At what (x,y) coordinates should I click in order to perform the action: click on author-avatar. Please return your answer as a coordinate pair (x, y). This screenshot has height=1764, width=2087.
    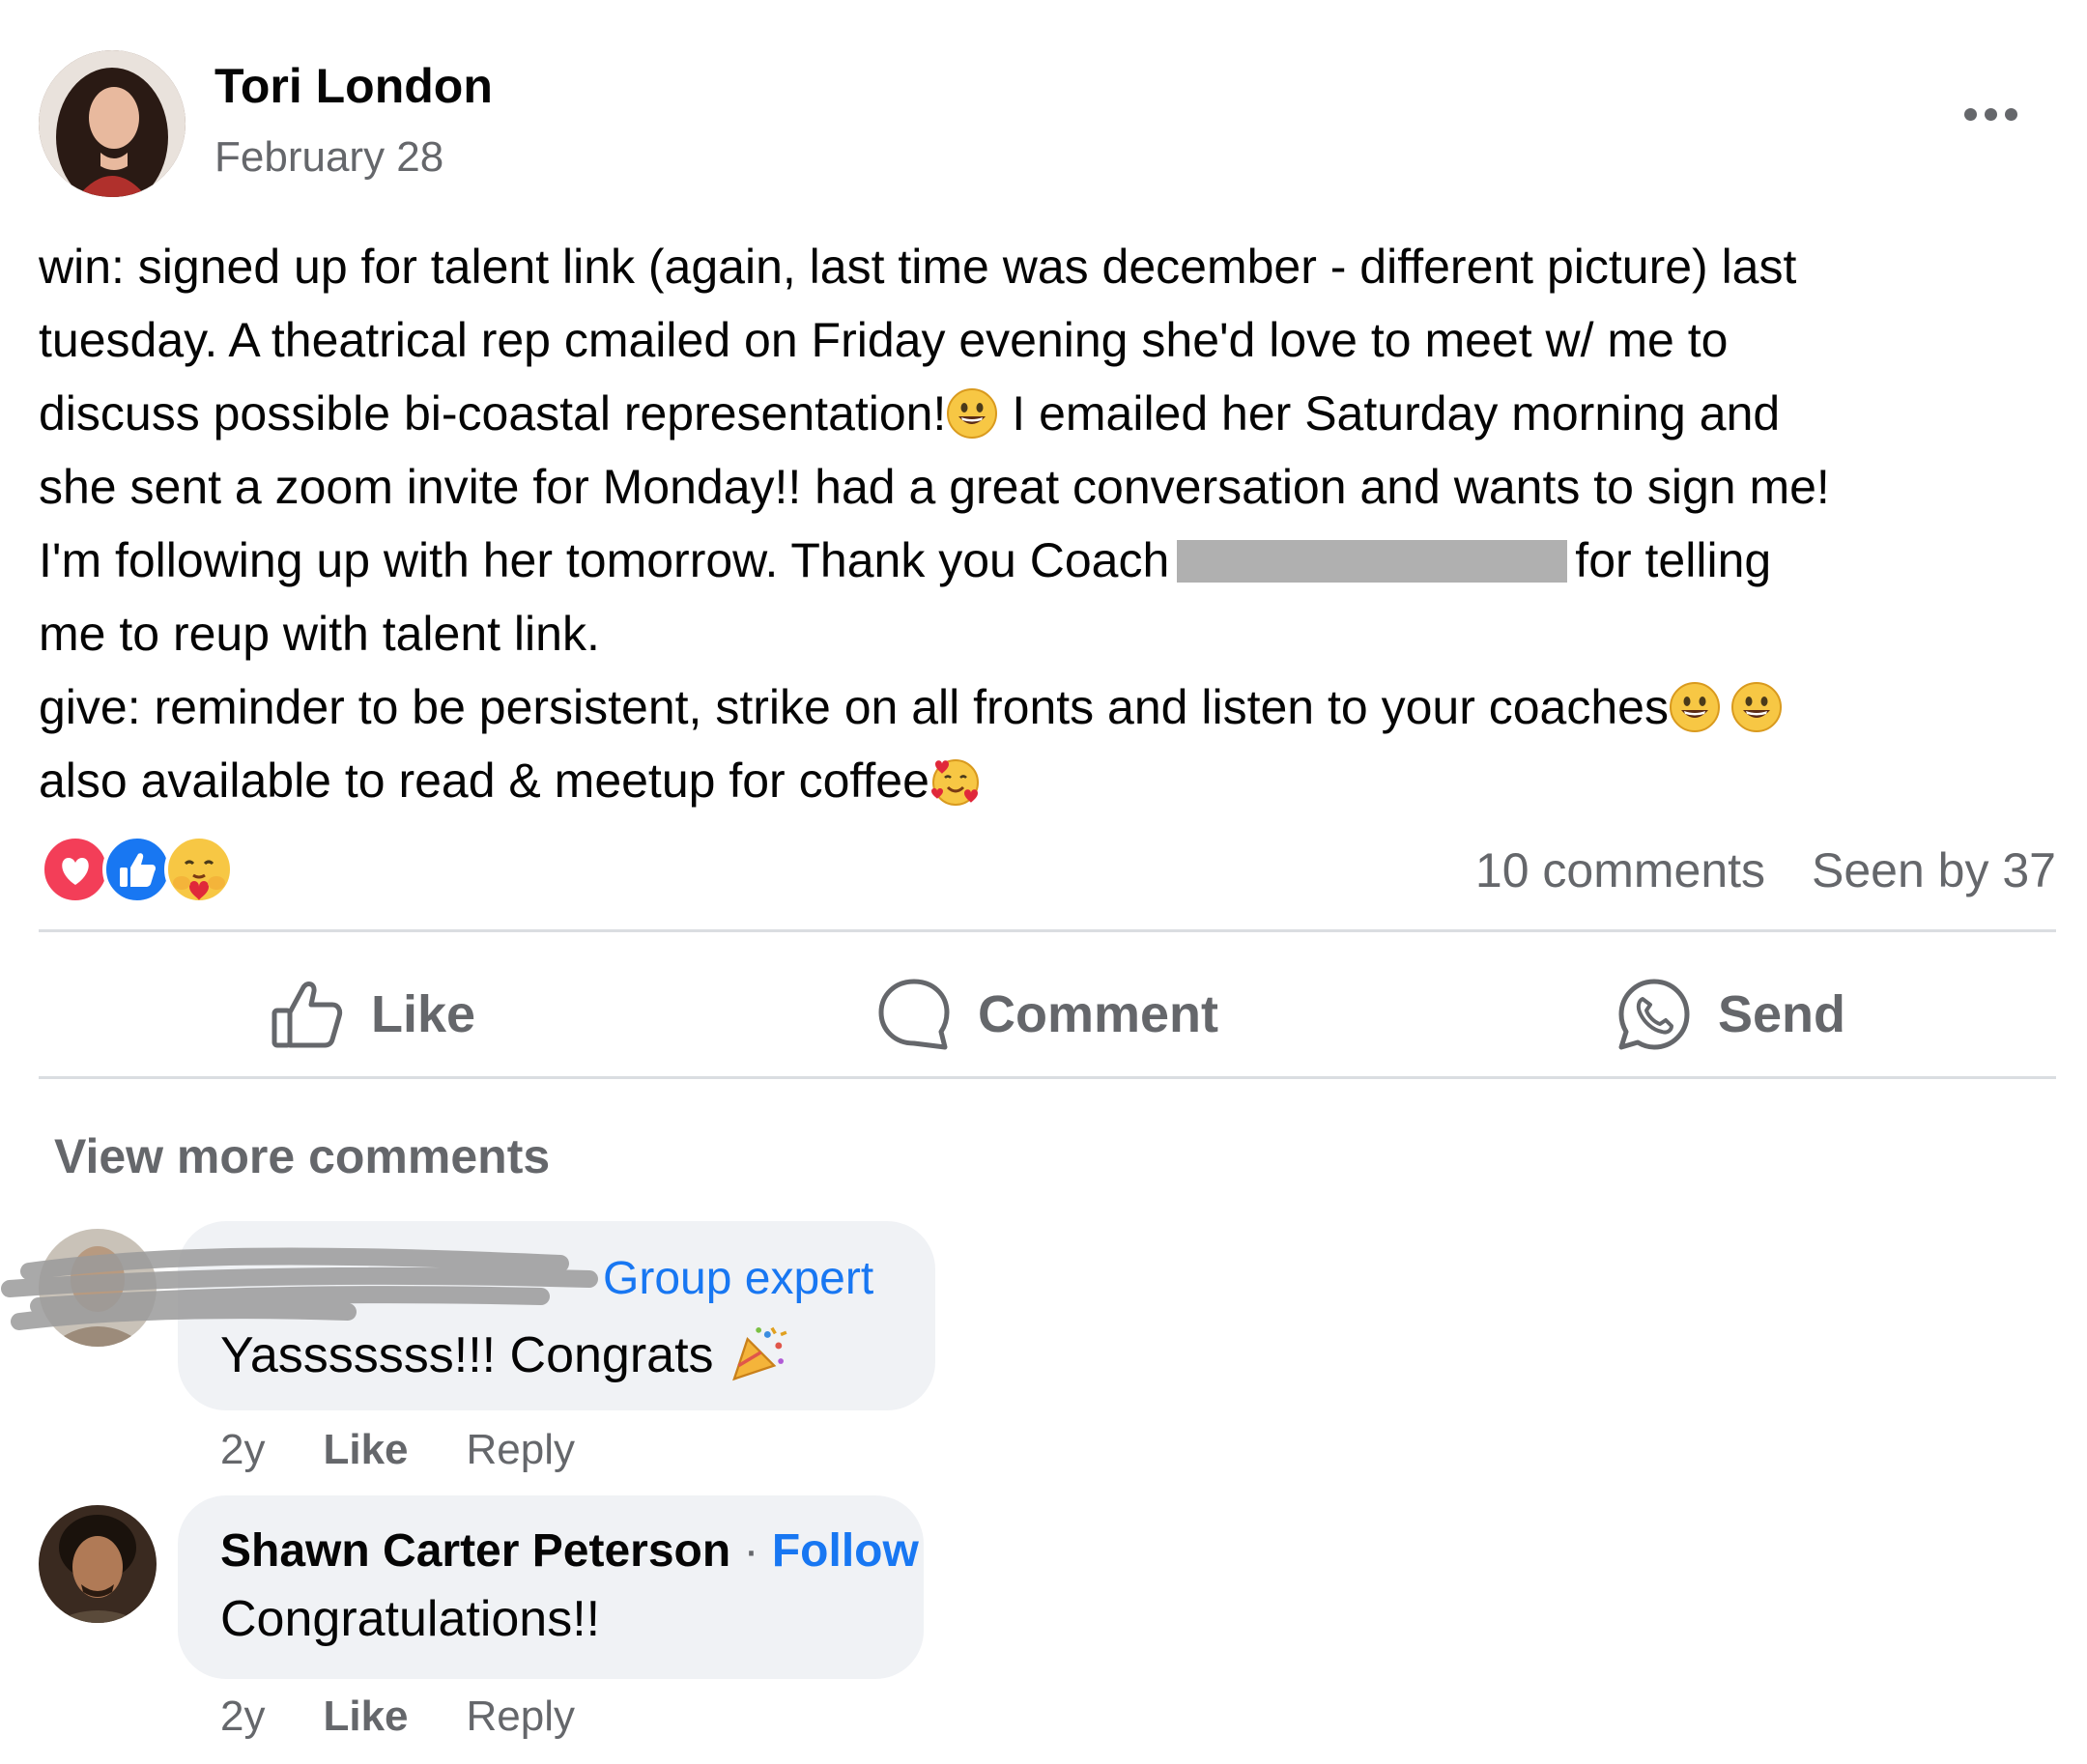
    Looking at the image, I should click on (112, 123).